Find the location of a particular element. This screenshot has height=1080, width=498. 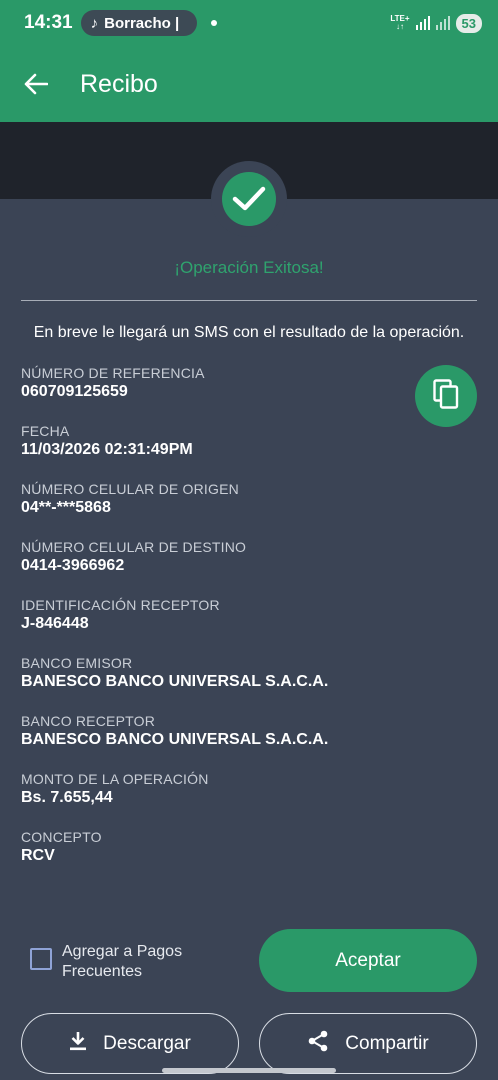

field-reference: NÚMERO DE REFERENCIA 060709125659 is located at coordinates (211, 393).